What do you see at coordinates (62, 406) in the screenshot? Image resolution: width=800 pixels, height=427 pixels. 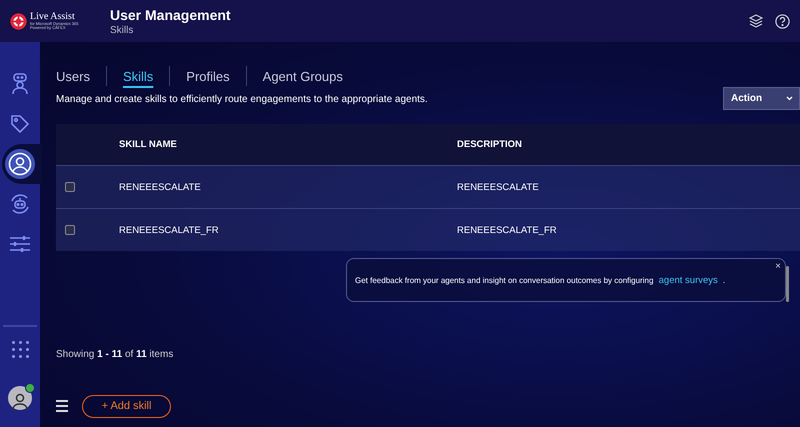 I see `menu-icon` at bounding box center [62, 406].